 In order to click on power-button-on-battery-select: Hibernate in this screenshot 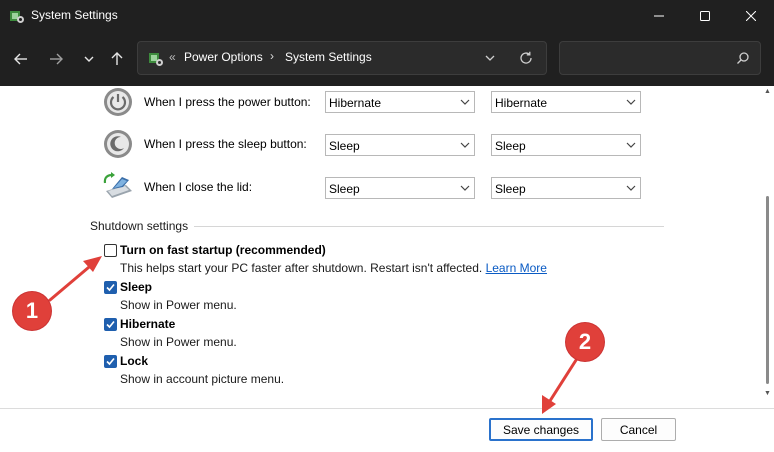, I will do `click(400, 102)`.